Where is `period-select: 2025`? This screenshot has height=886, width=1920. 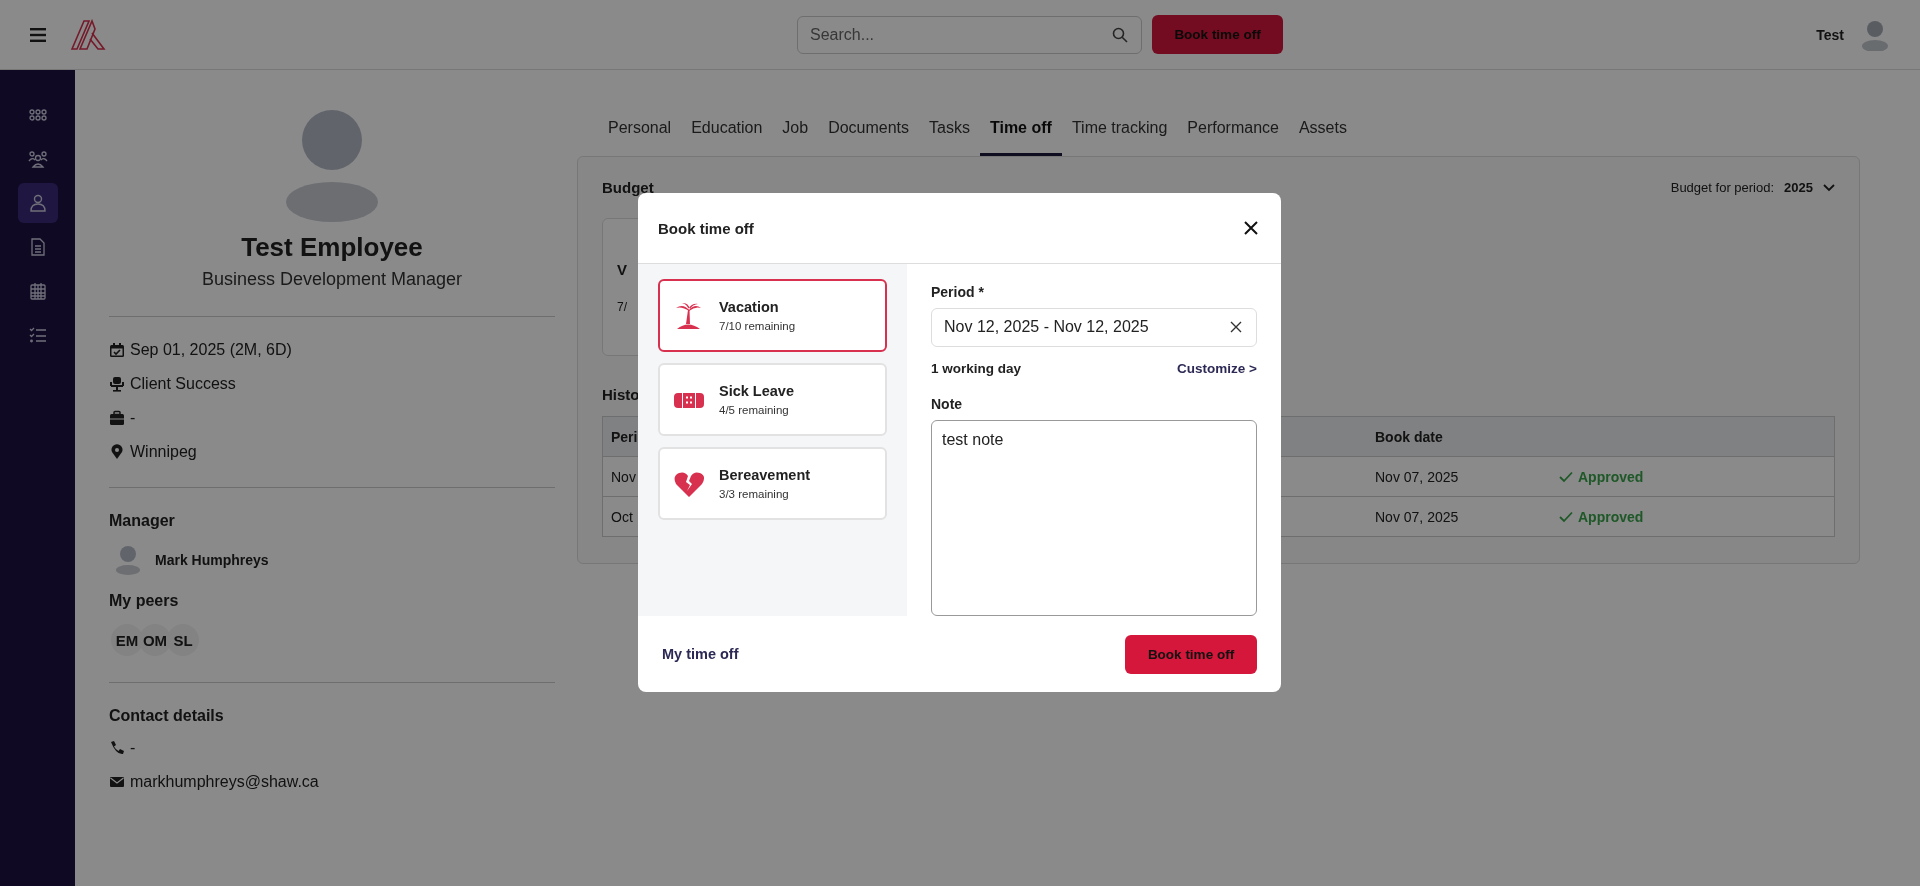
period-select: 2025 is located at coordinates (1809, 187).